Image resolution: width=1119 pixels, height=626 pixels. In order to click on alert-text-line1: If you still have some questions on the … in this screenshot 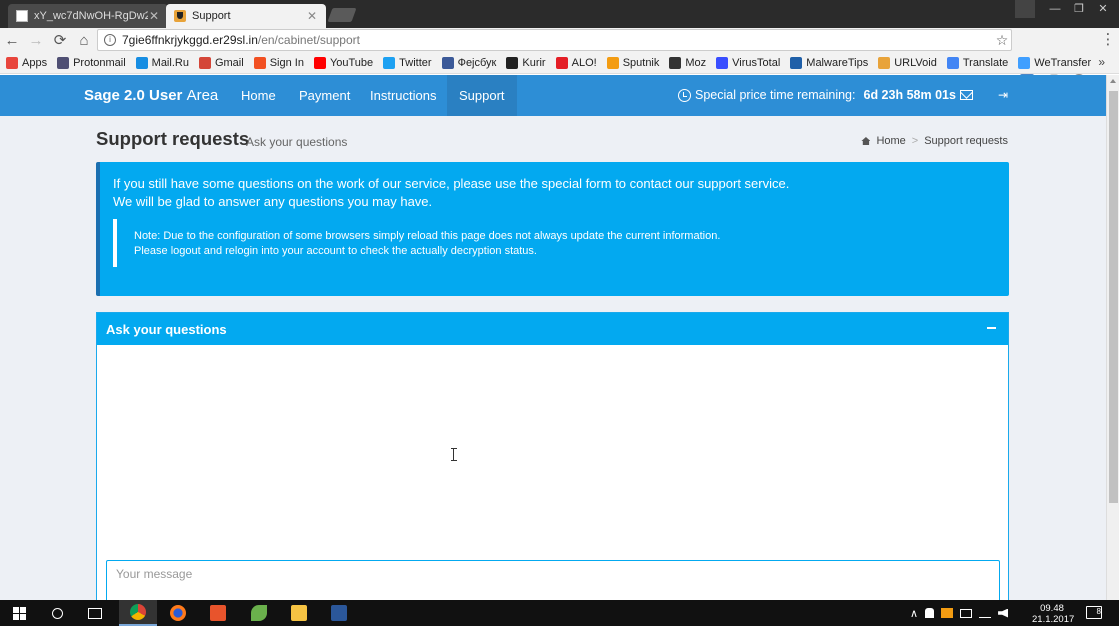, I will do `click(451, 183)`.